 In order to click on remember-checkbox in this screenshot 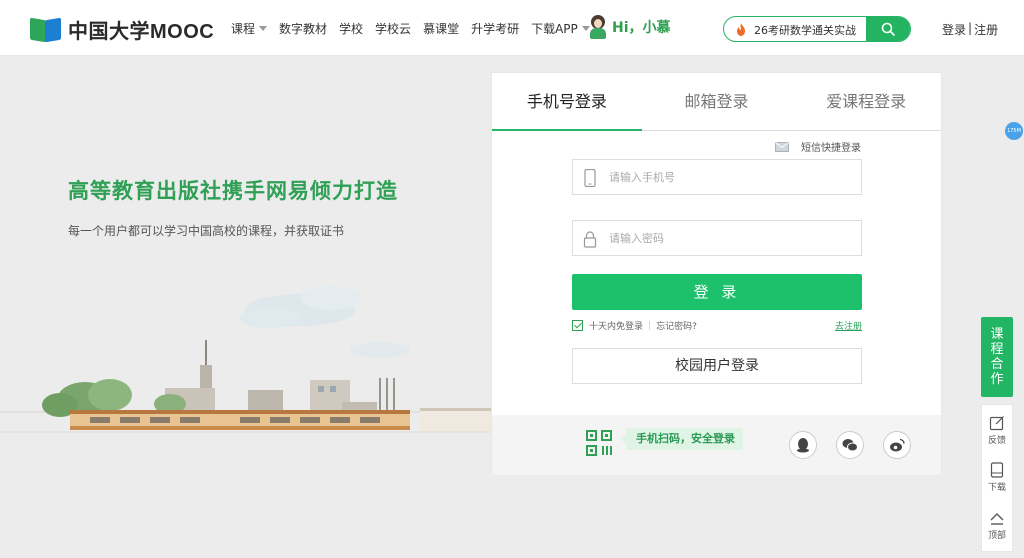, I will do `click(577, 325)`.